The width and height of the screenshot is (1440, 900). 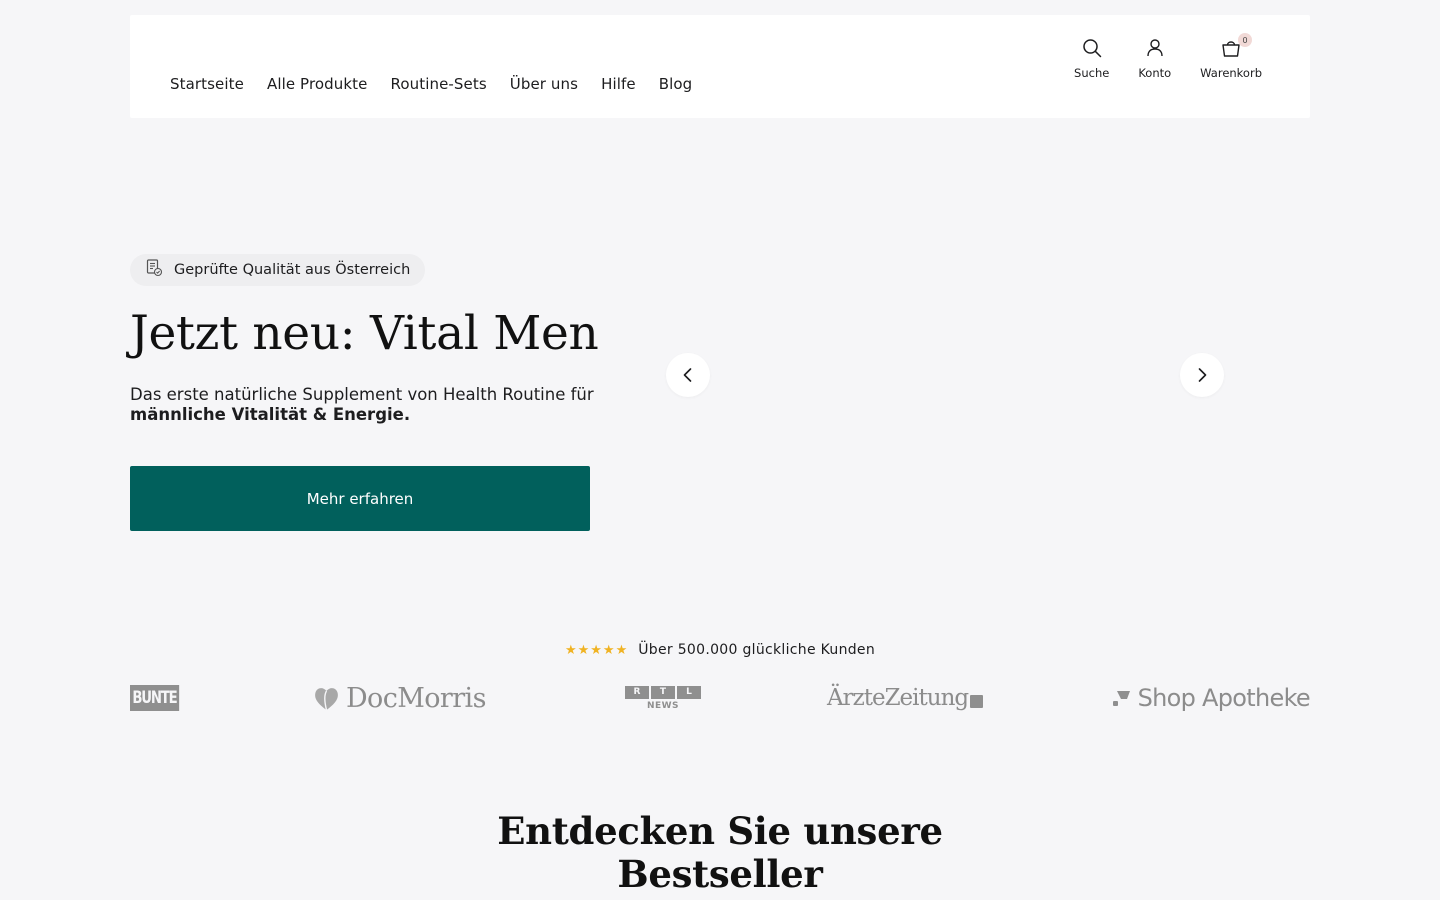 I want to click on aerztezeitung-mark-icon, so click(x=977, y=701).